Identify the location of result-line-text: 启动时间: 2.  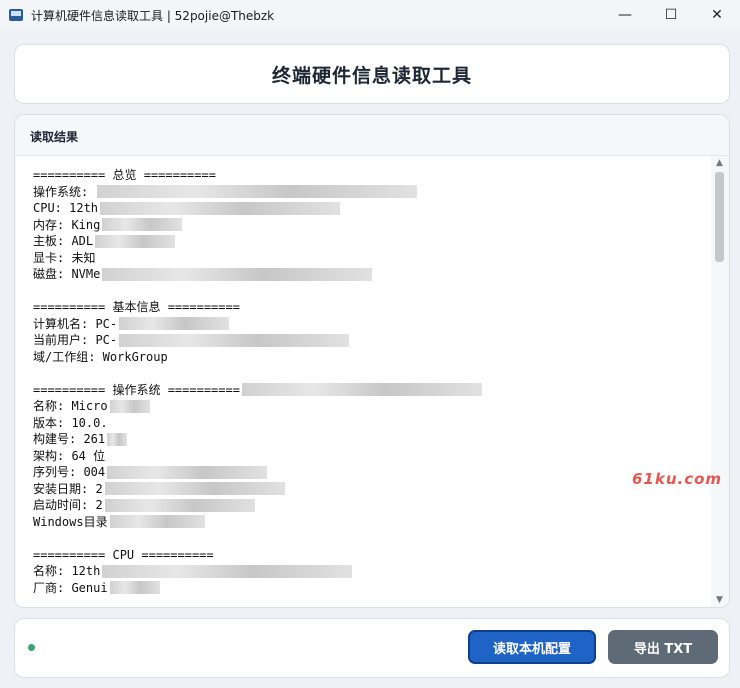
(68, 505).